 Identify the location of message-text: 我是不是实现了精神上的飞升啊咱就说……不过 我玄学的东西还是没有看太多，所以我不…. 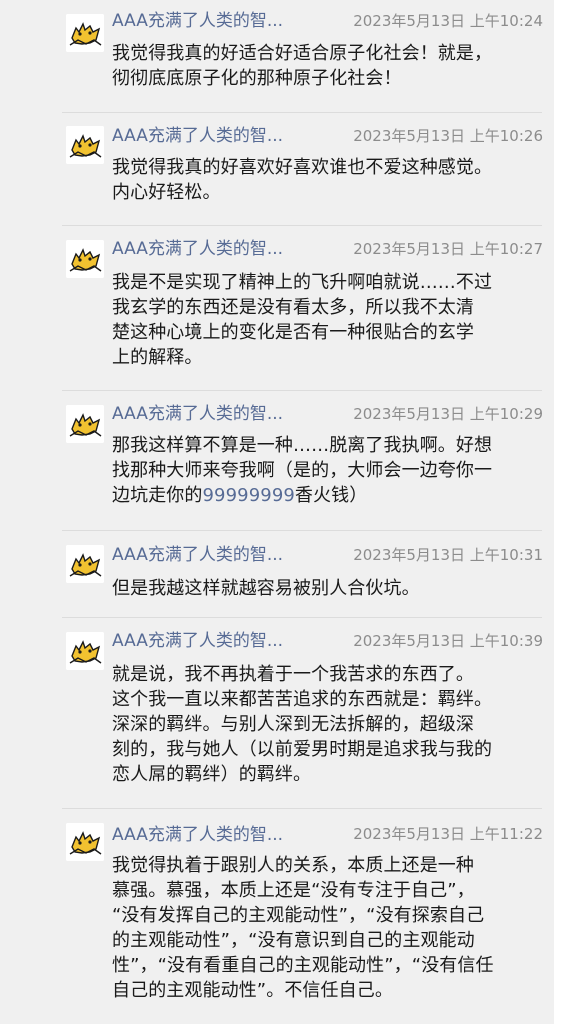
(328, 320).